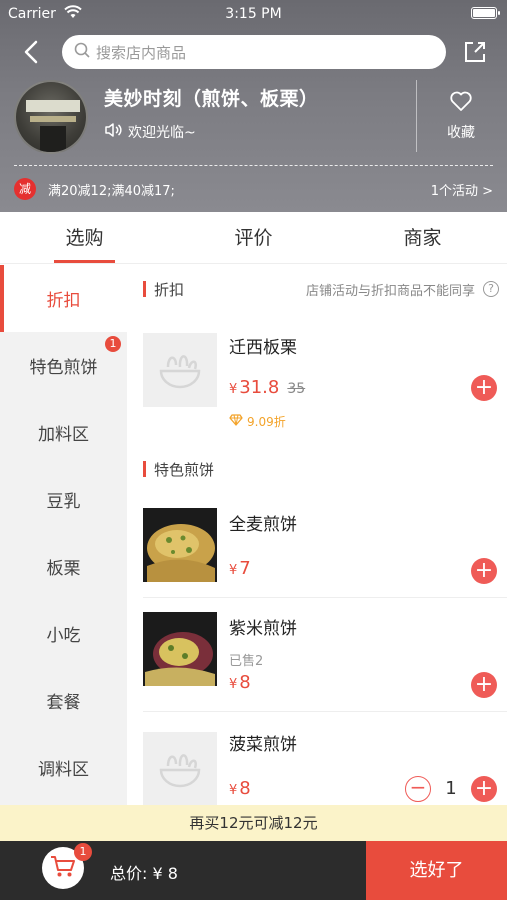 This screenshot has width=507, height=900. Describe the element at coordinates (263, 745) in the screenshot. I see `product-name: 菠菜煎饼` at that location.